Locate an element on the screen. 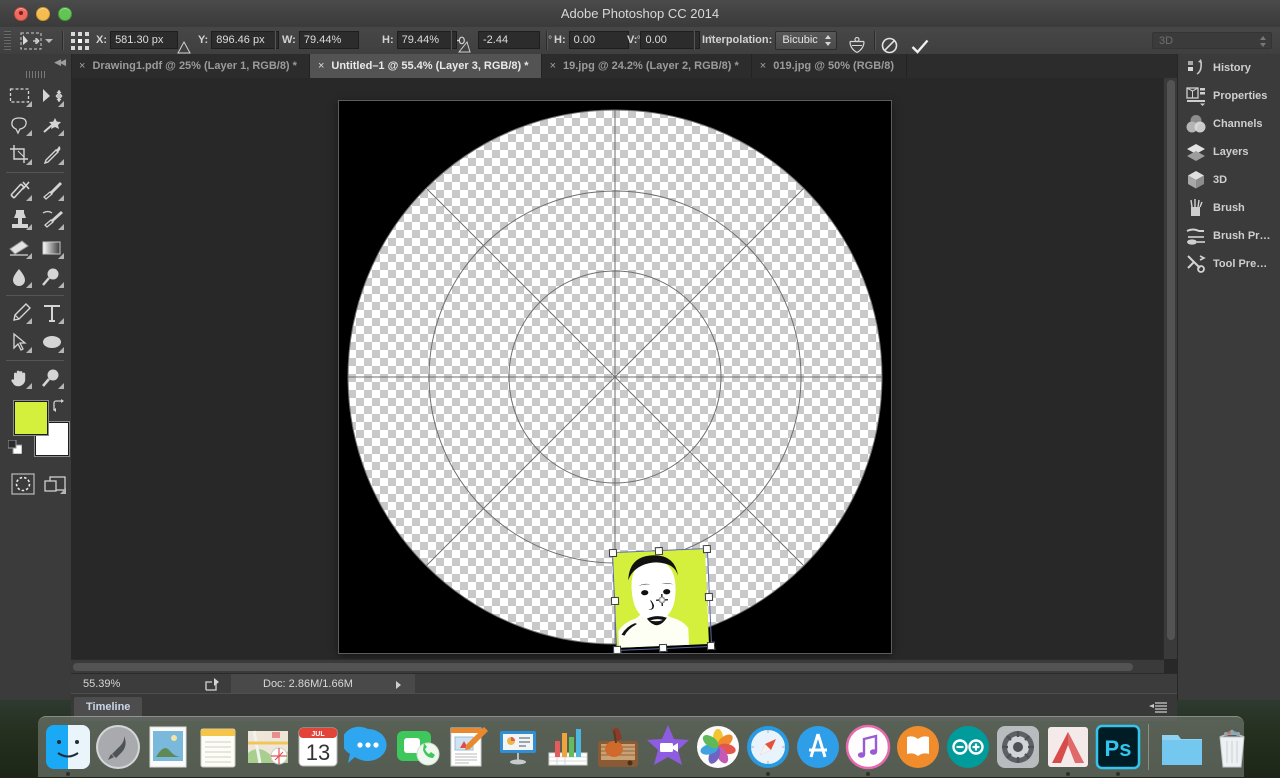  screen-mode-icon is located at coordinates (54, 483).